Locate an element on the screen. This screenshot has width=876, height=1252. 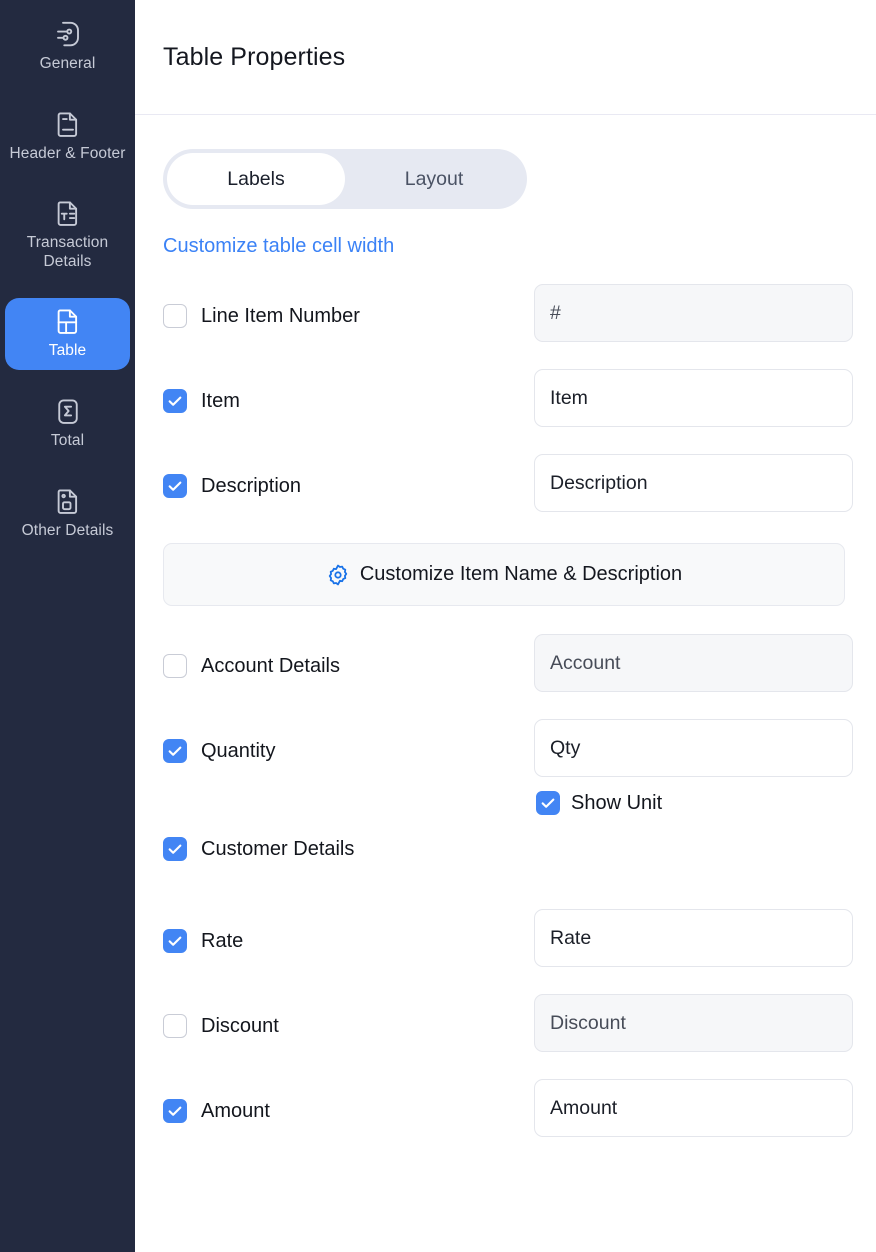
row-left: Description is located at coordinates (348, 475).